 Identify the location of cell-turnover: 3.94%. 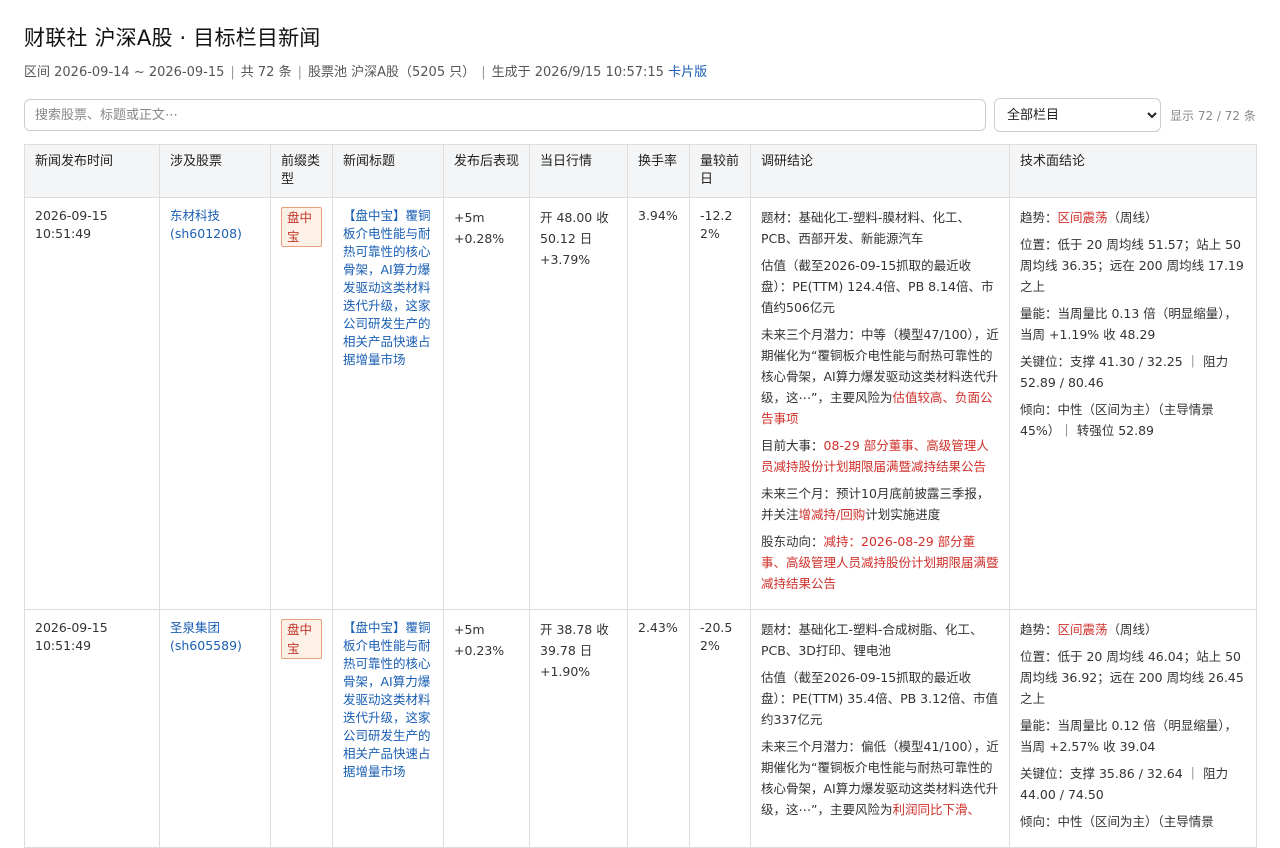
(658, 403).